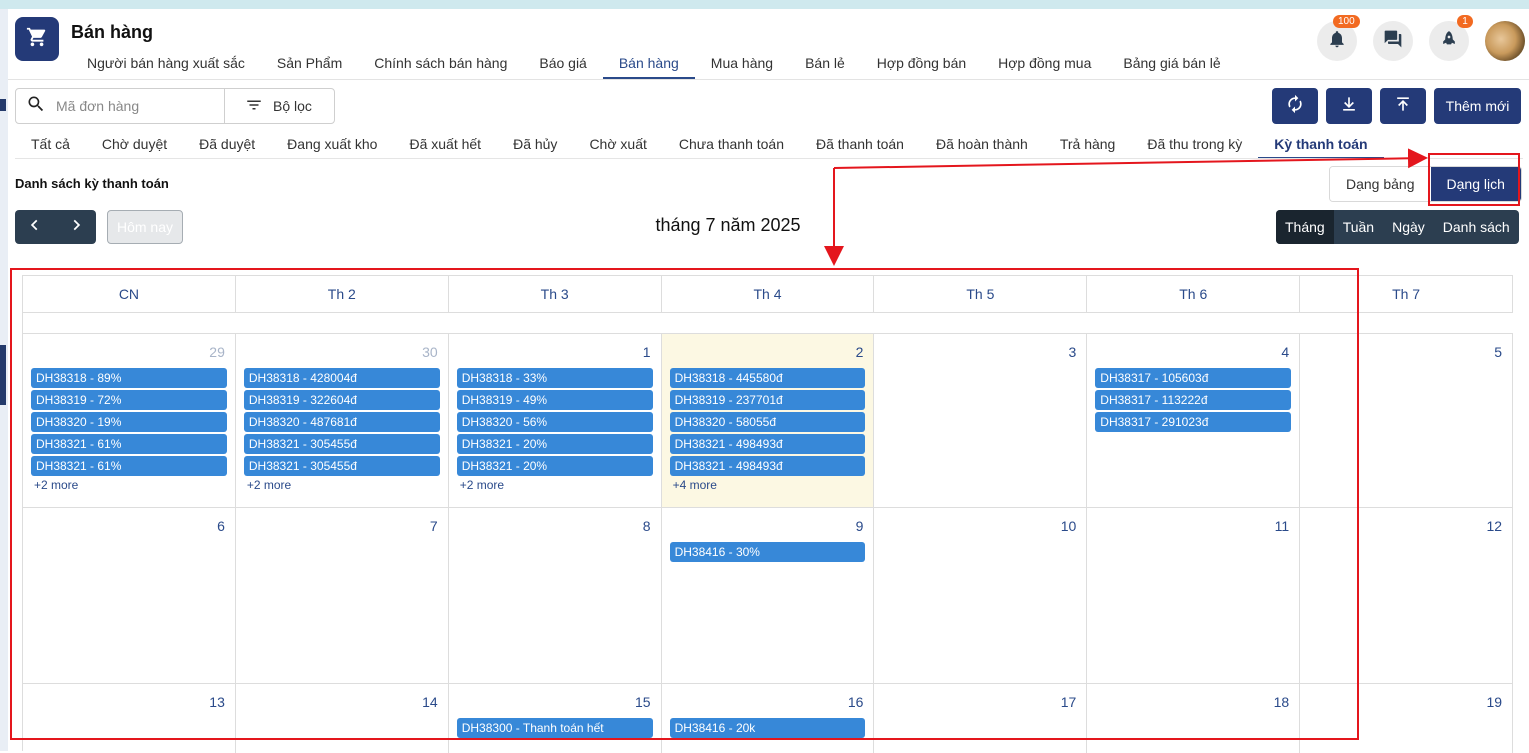 This screenshot has height=753, width=1529. What do you see at coordinates (562, 65) in the screenshot?
I see `nav-item-quotes: Báo giá` at bounding box center [562, 65].